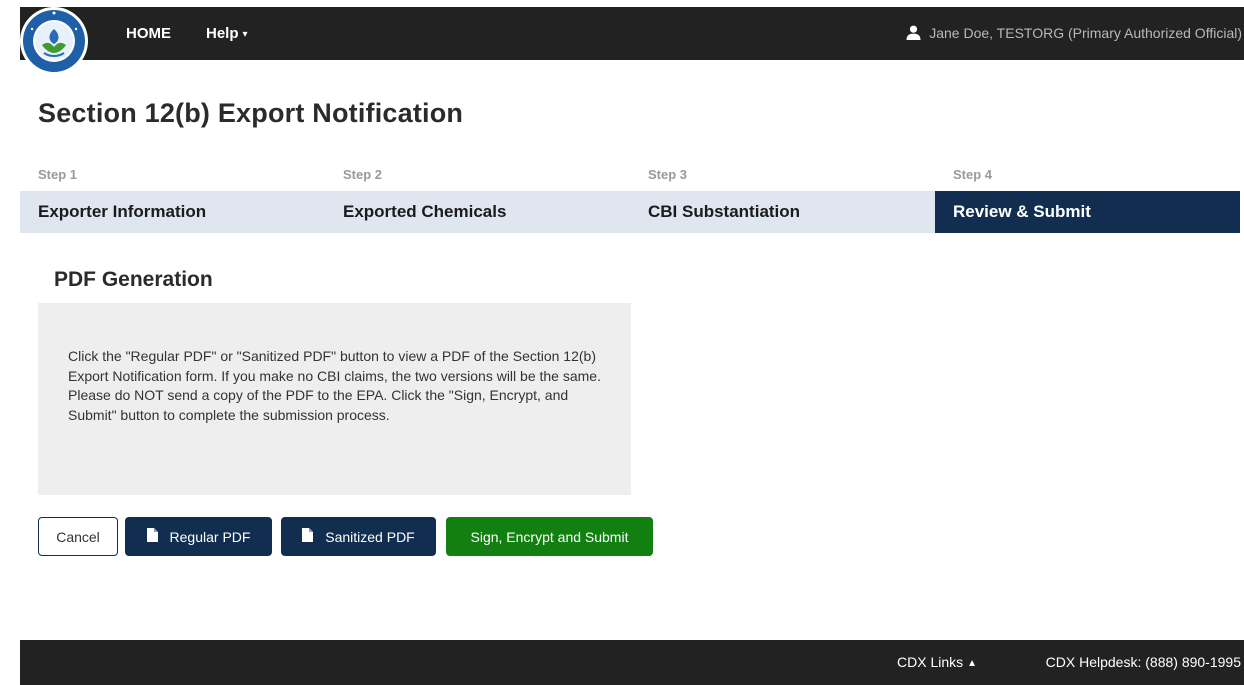 This screenshot has height=685, width=1244. I want to click on cdx-links-dropdown: CDX Links ▲, so click(937, 662).